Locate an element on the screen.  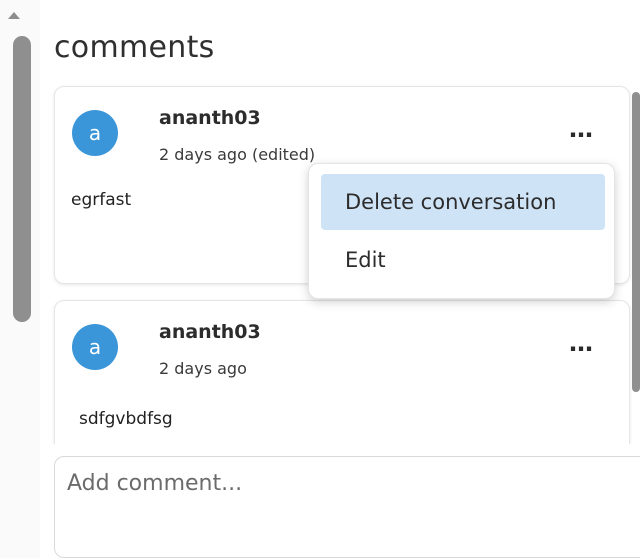
comment-timestamp: 2 days ago (edited) is located at coordinates (237, 154).